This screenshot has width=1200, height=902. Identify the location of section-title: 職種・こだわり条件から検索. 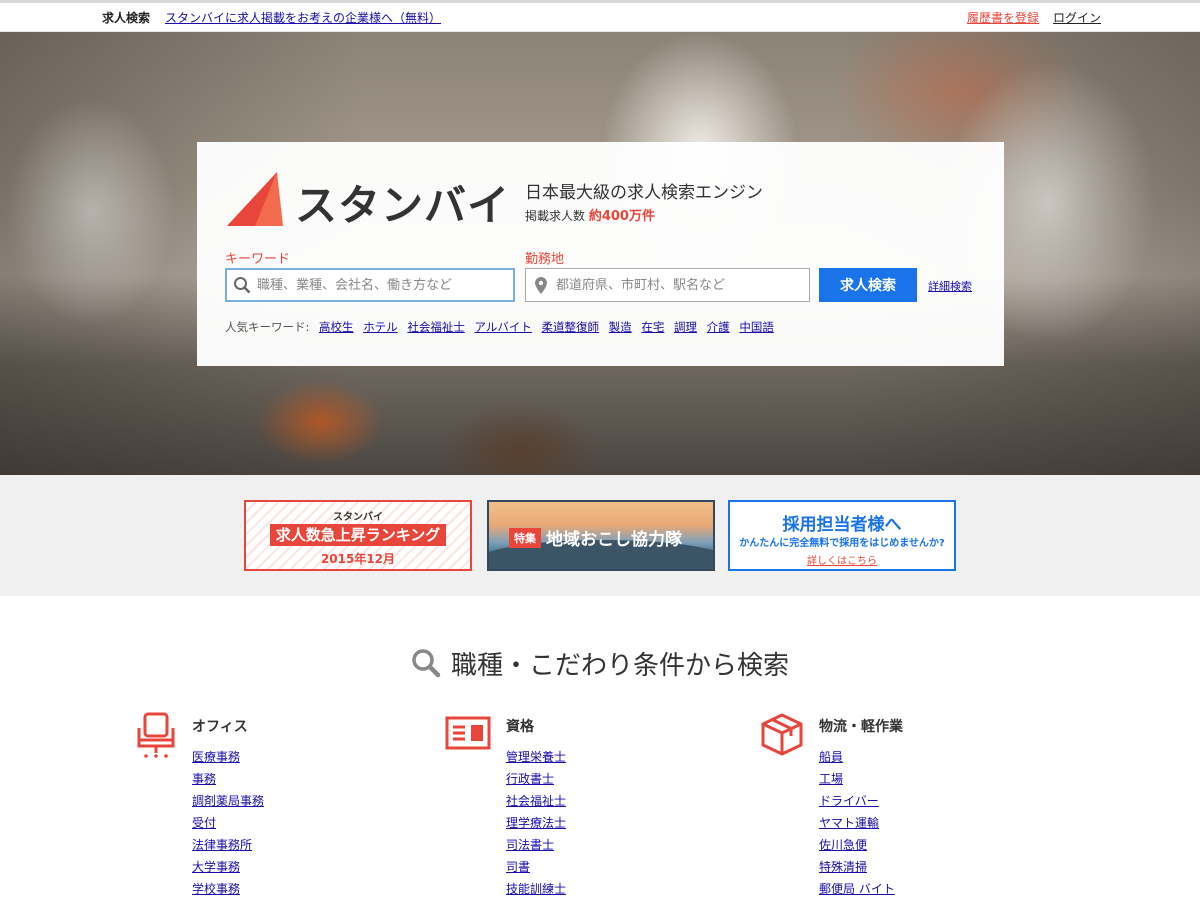
(600, 663).